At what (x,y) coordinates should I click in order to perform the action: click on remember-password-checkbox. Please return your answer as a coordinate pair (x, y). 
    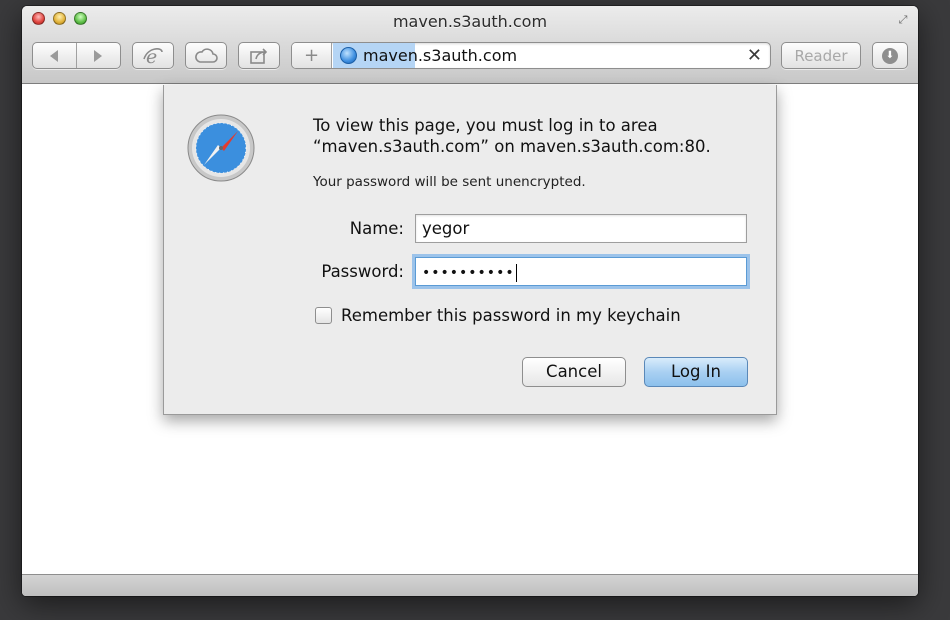
    Looking at the image, I should click on (323, 315).